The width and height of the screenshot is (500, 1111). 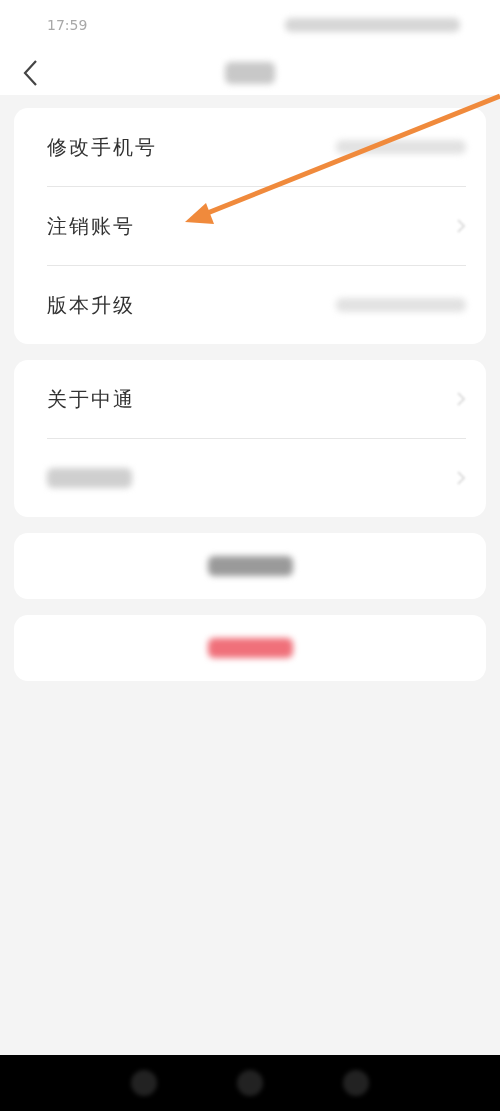 What do you see at coordinates (67, 25) in the screenshot?
I see `status-time: 17:59` at bounding box center [67, 25].